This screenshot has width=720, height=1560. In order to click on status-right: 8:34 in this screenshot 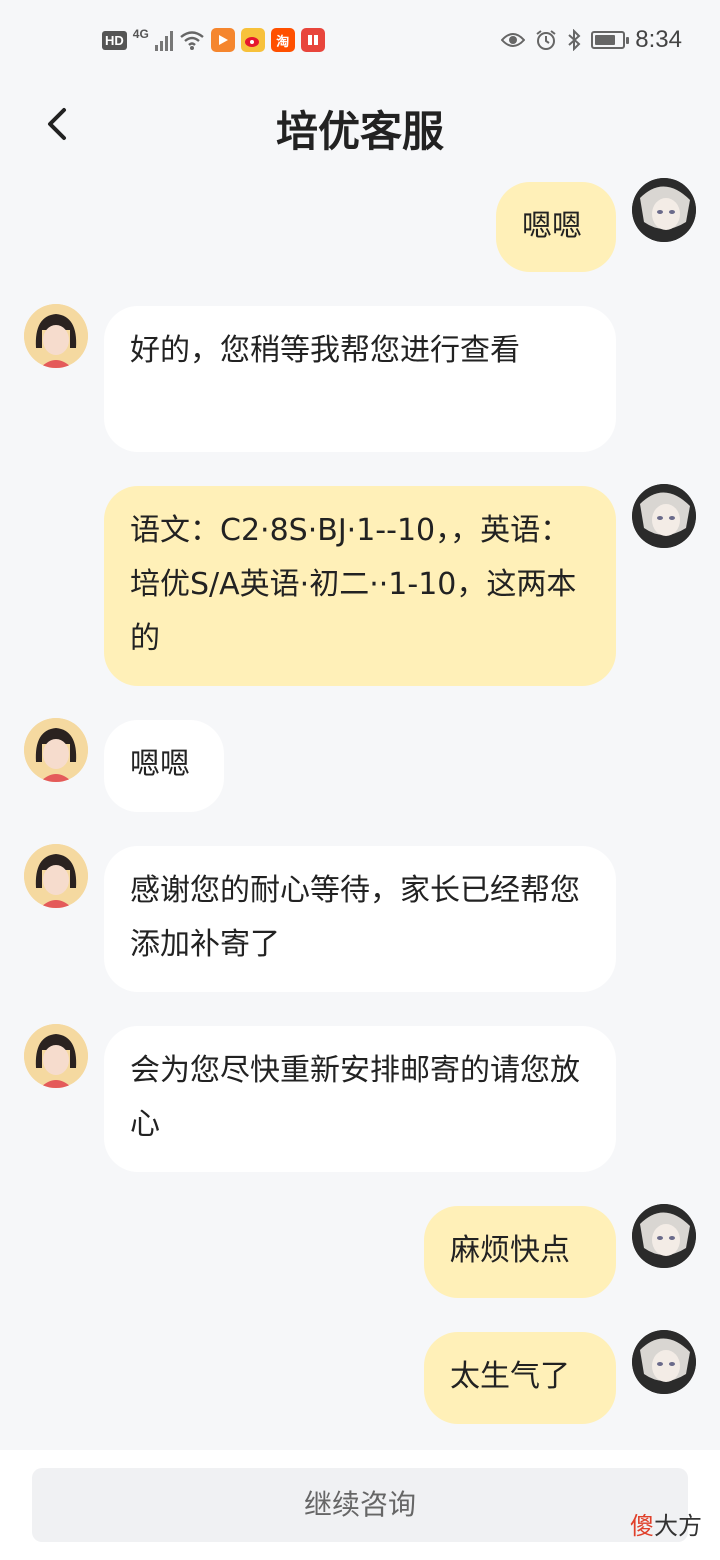, I will do `click(591, 40)`.